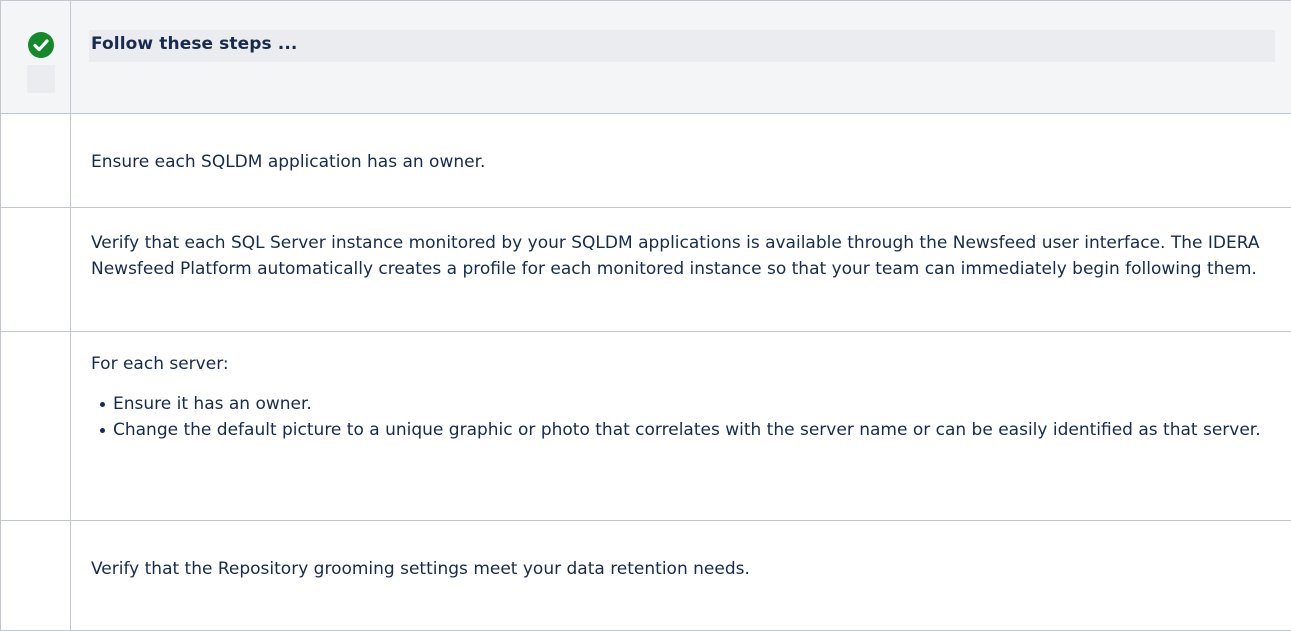 This screenshot has width=1291, height=631. I want to click on step-text: For each server:, so click(681, 364).